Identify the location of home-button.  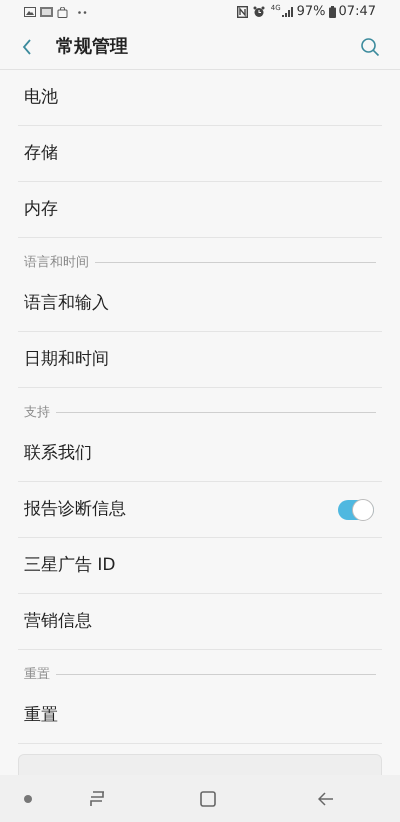
(208, 799).